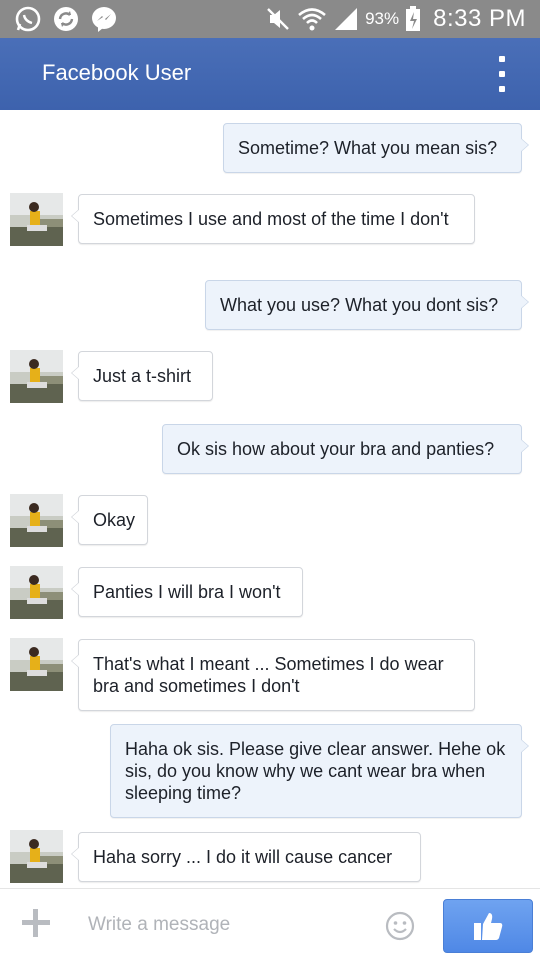  I want to click on wifi-icon, so click(312, 19).